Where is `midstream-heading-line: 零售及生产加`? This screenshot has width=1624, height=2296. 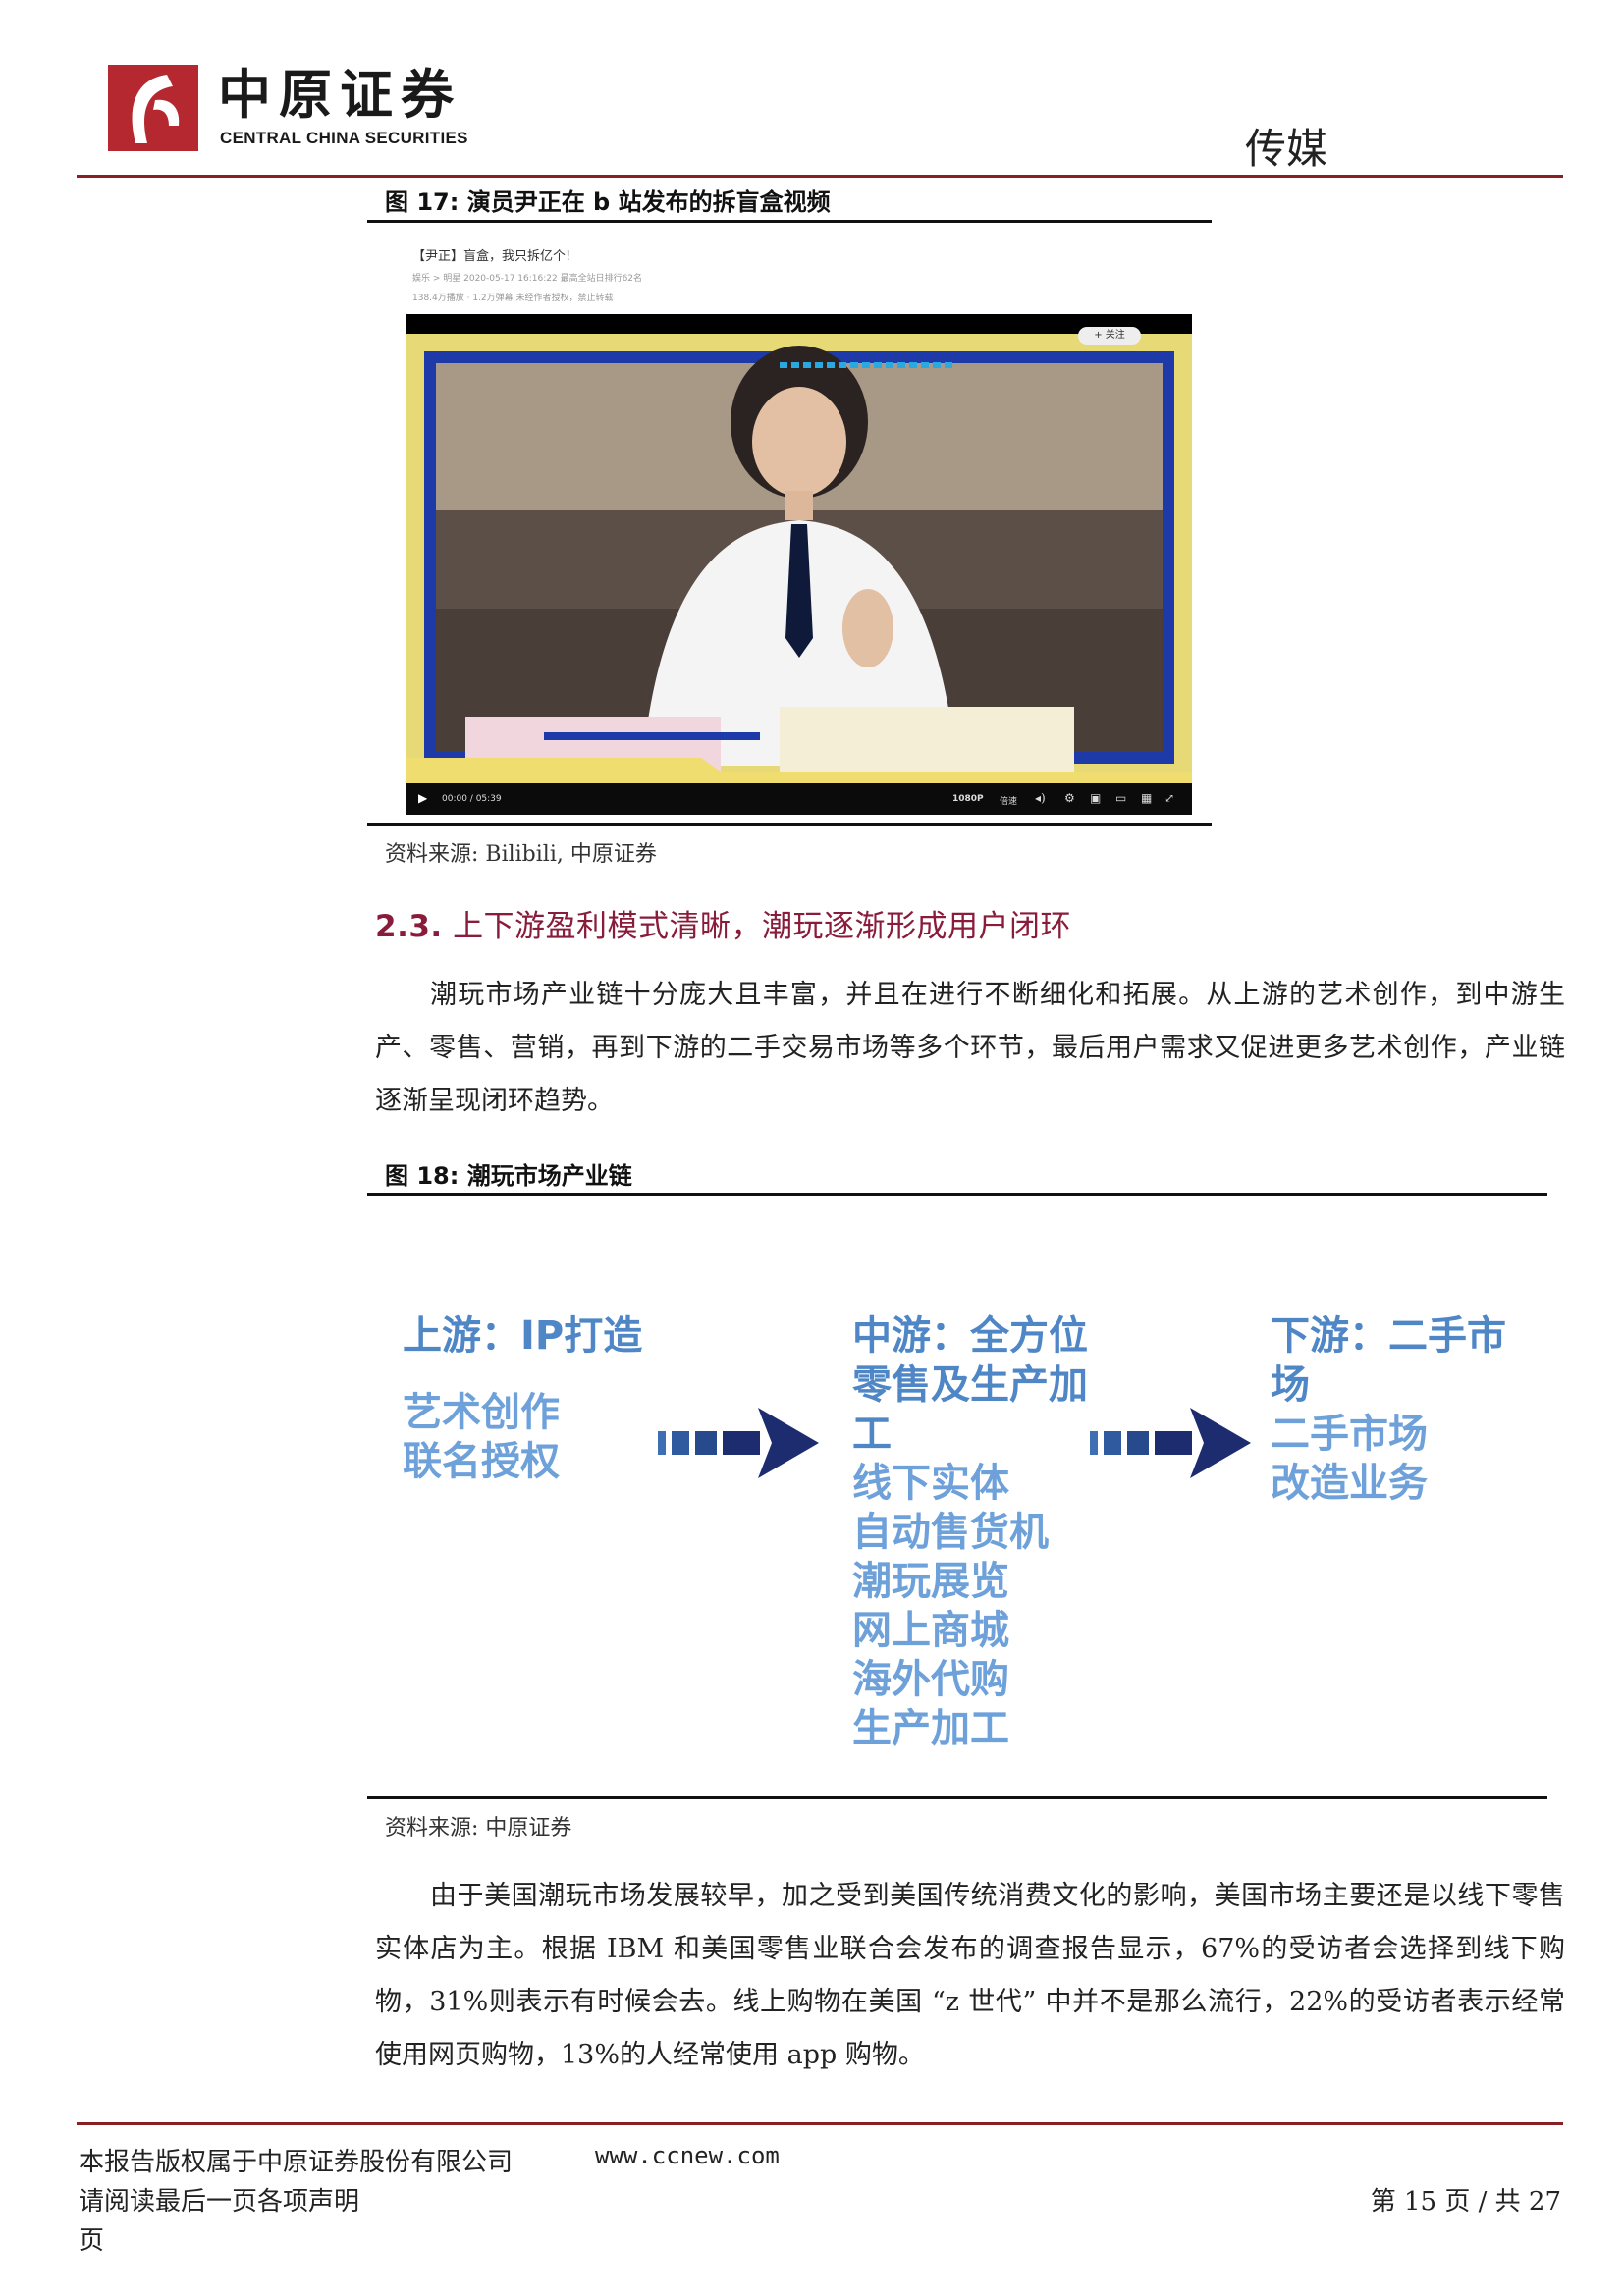
midstream-heading-line: 零售及生产加 is located at coordinates (970, 1385).